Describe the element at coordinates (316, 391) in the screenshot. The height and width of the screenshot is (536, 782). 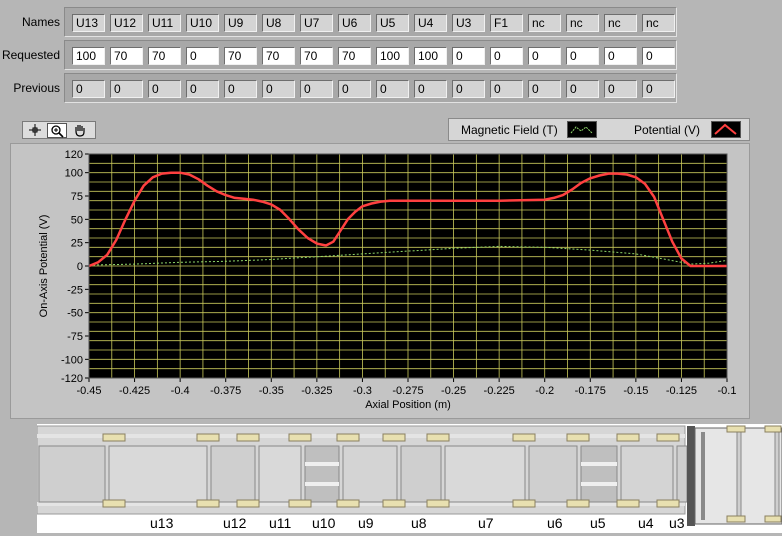
I see `x-tick-label: -0.325` at that location.